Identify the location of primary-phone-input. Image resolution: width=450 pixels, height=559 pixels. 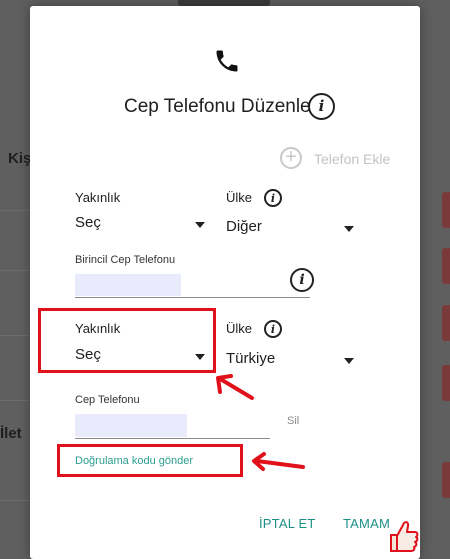
(128, 285).